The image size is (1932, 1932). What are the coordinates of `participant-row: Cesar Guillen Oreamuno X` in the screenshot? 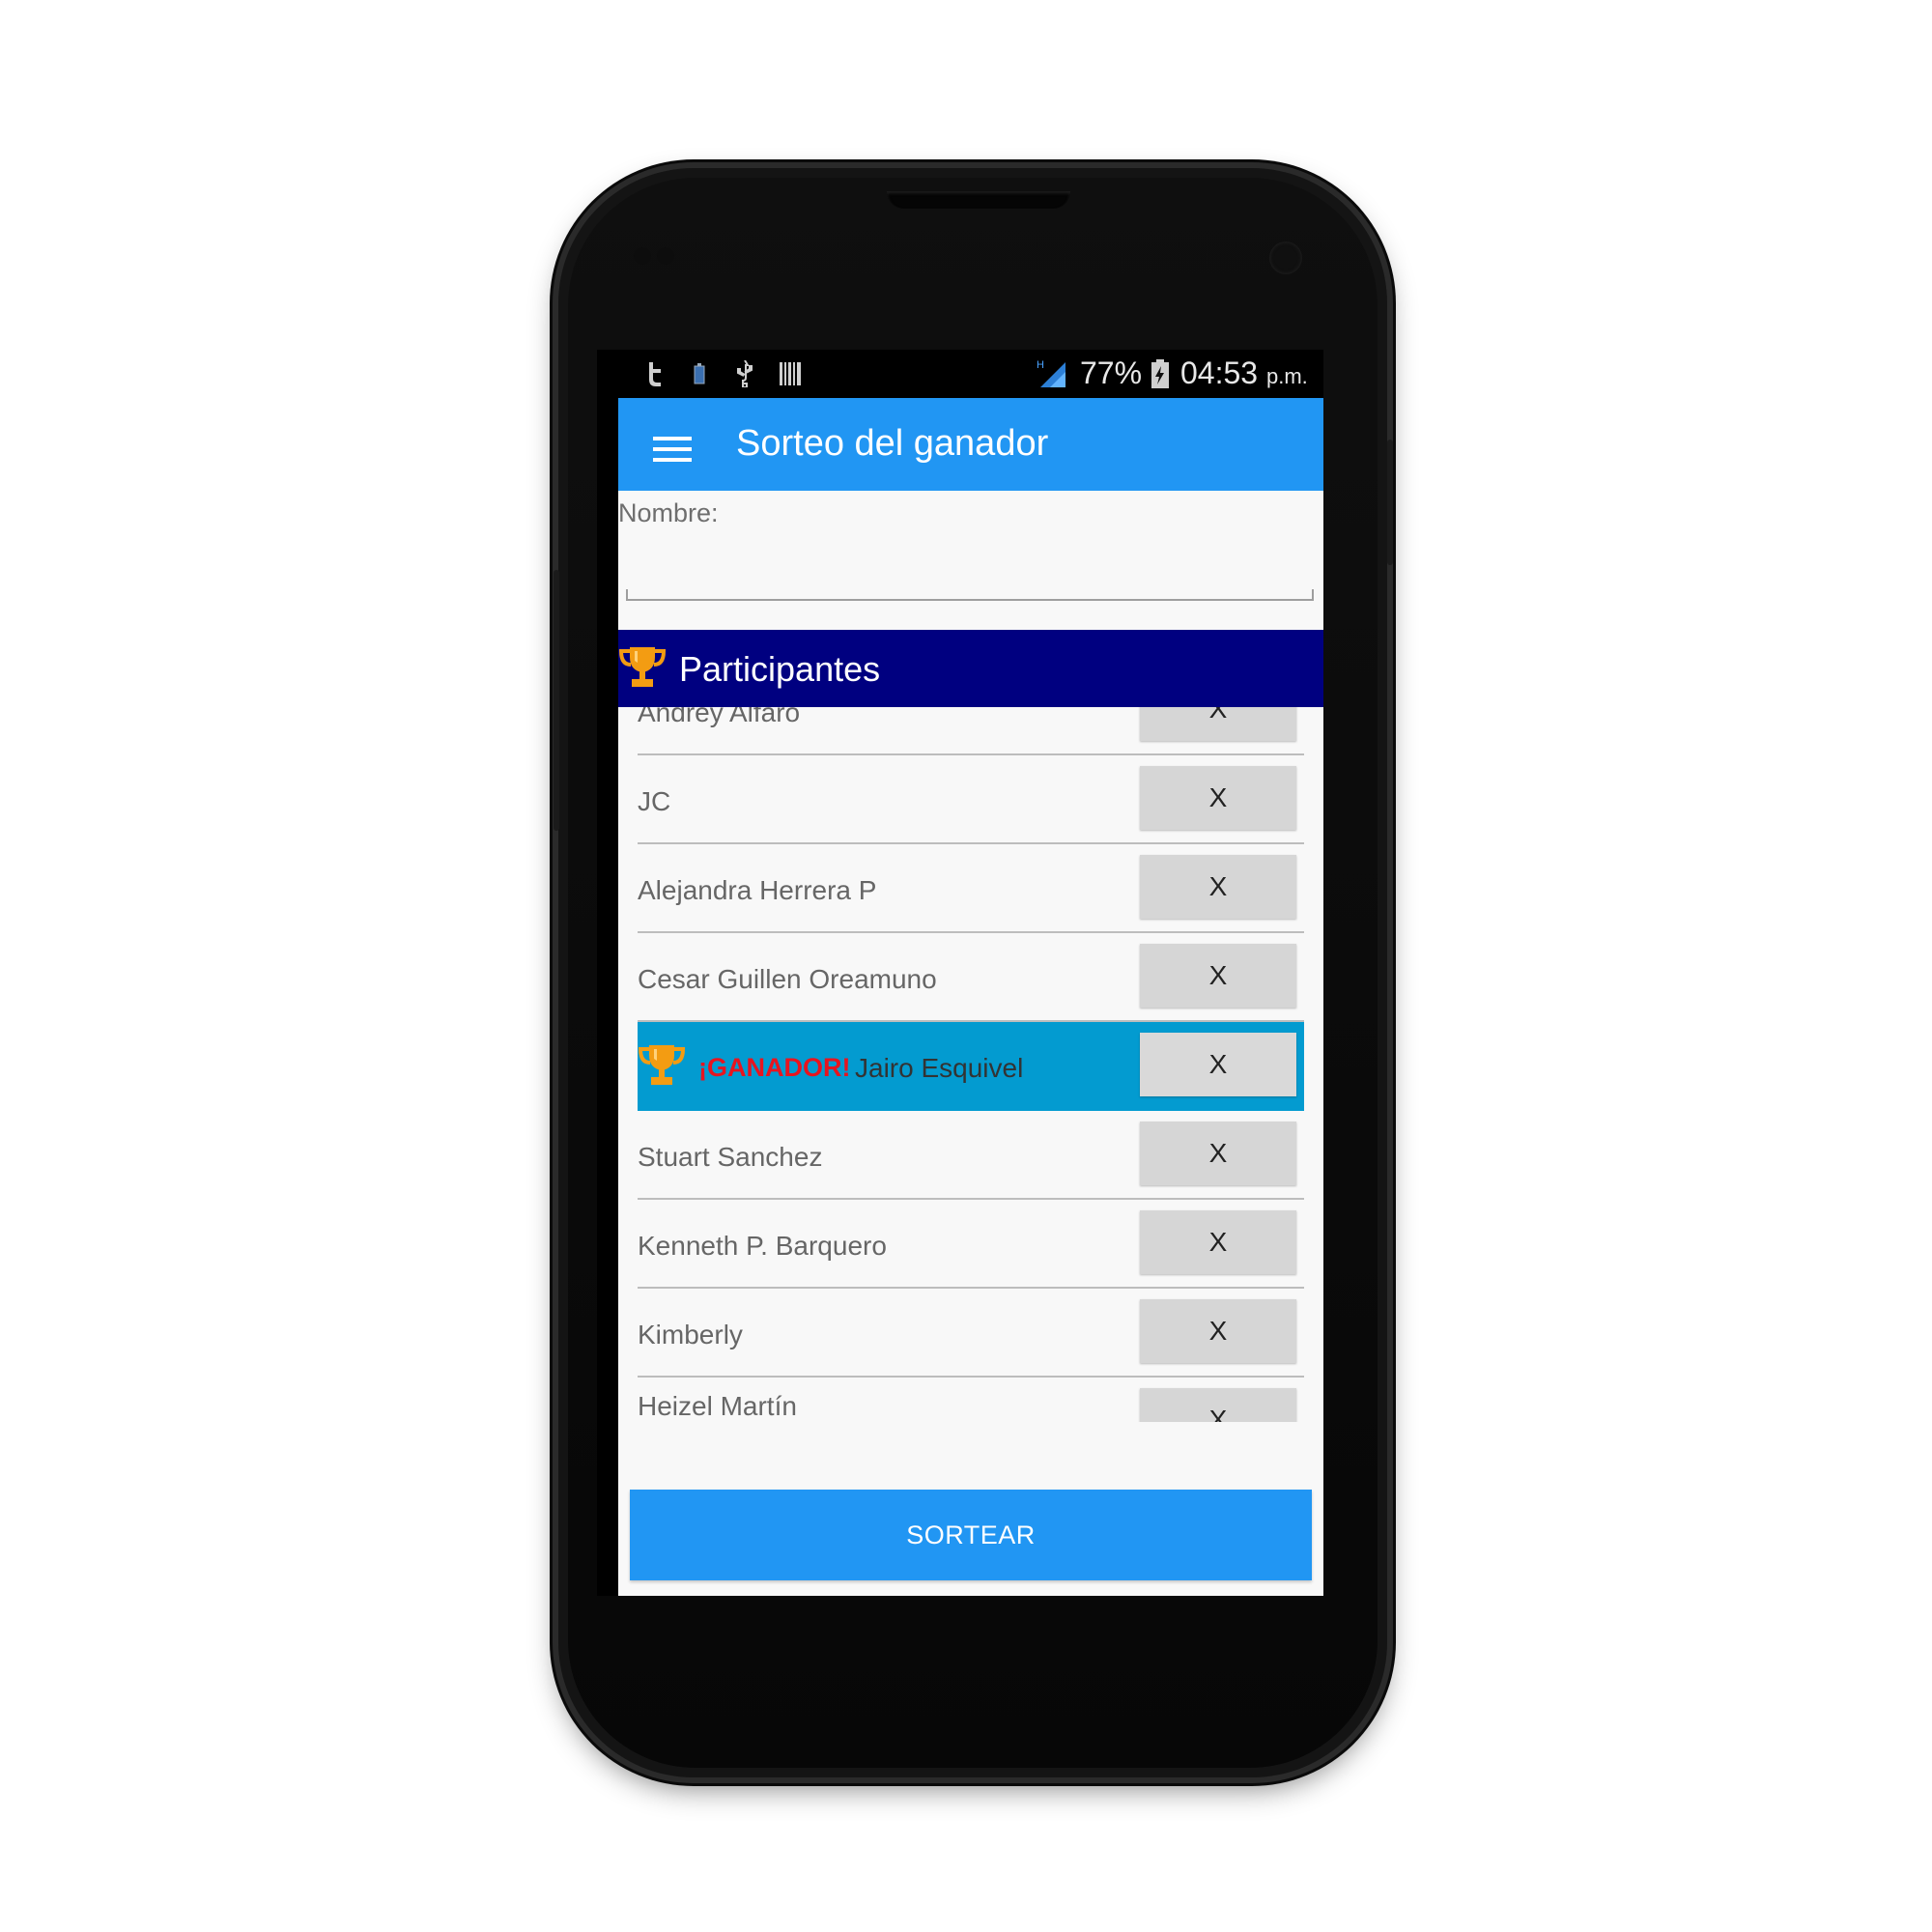 It's located at (971, 977).